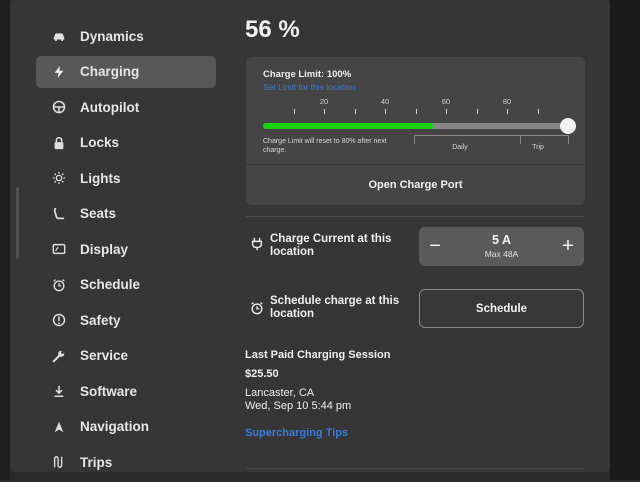 The image size is (640, 482). I want to click on navigation-arrow-icon, so click(59, 427).